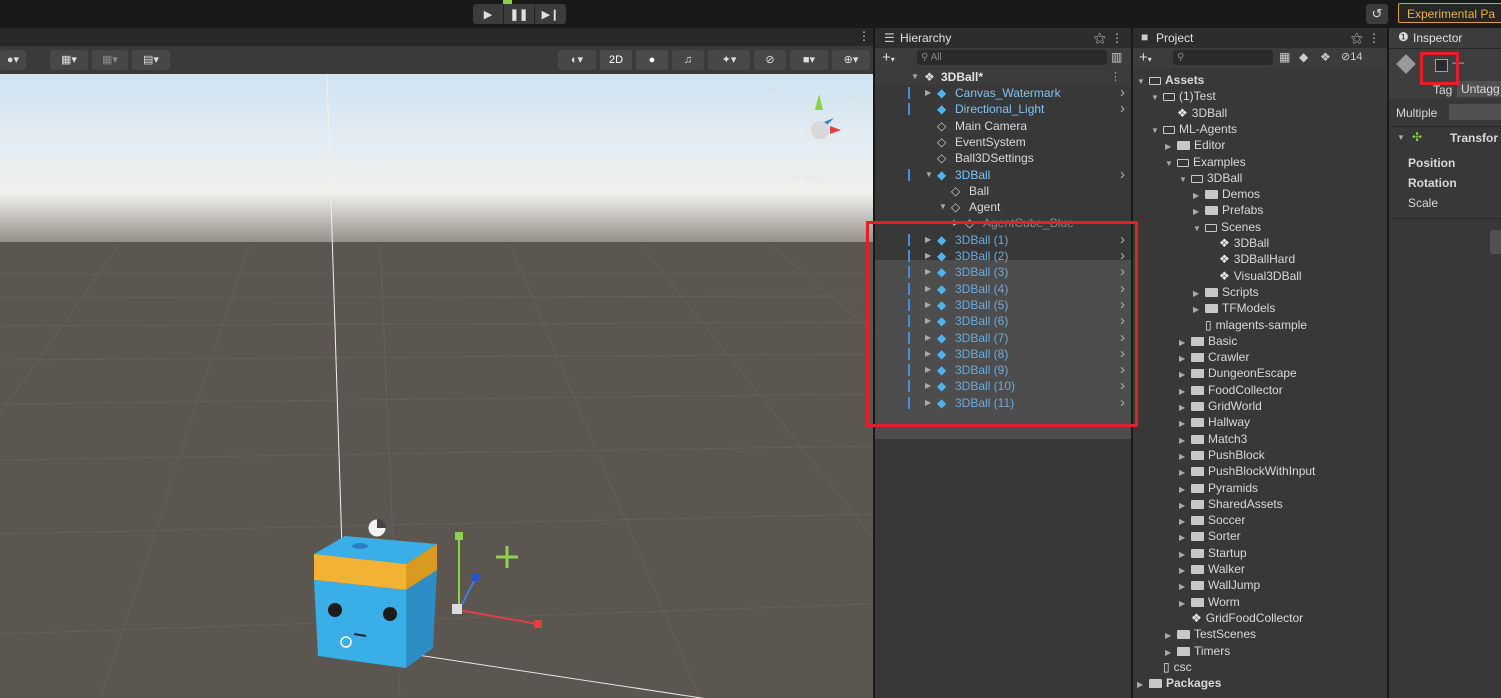 The image size is (1501, 698). I want to click on foldout-arrow-icon: ▼, so click(1401, 137).